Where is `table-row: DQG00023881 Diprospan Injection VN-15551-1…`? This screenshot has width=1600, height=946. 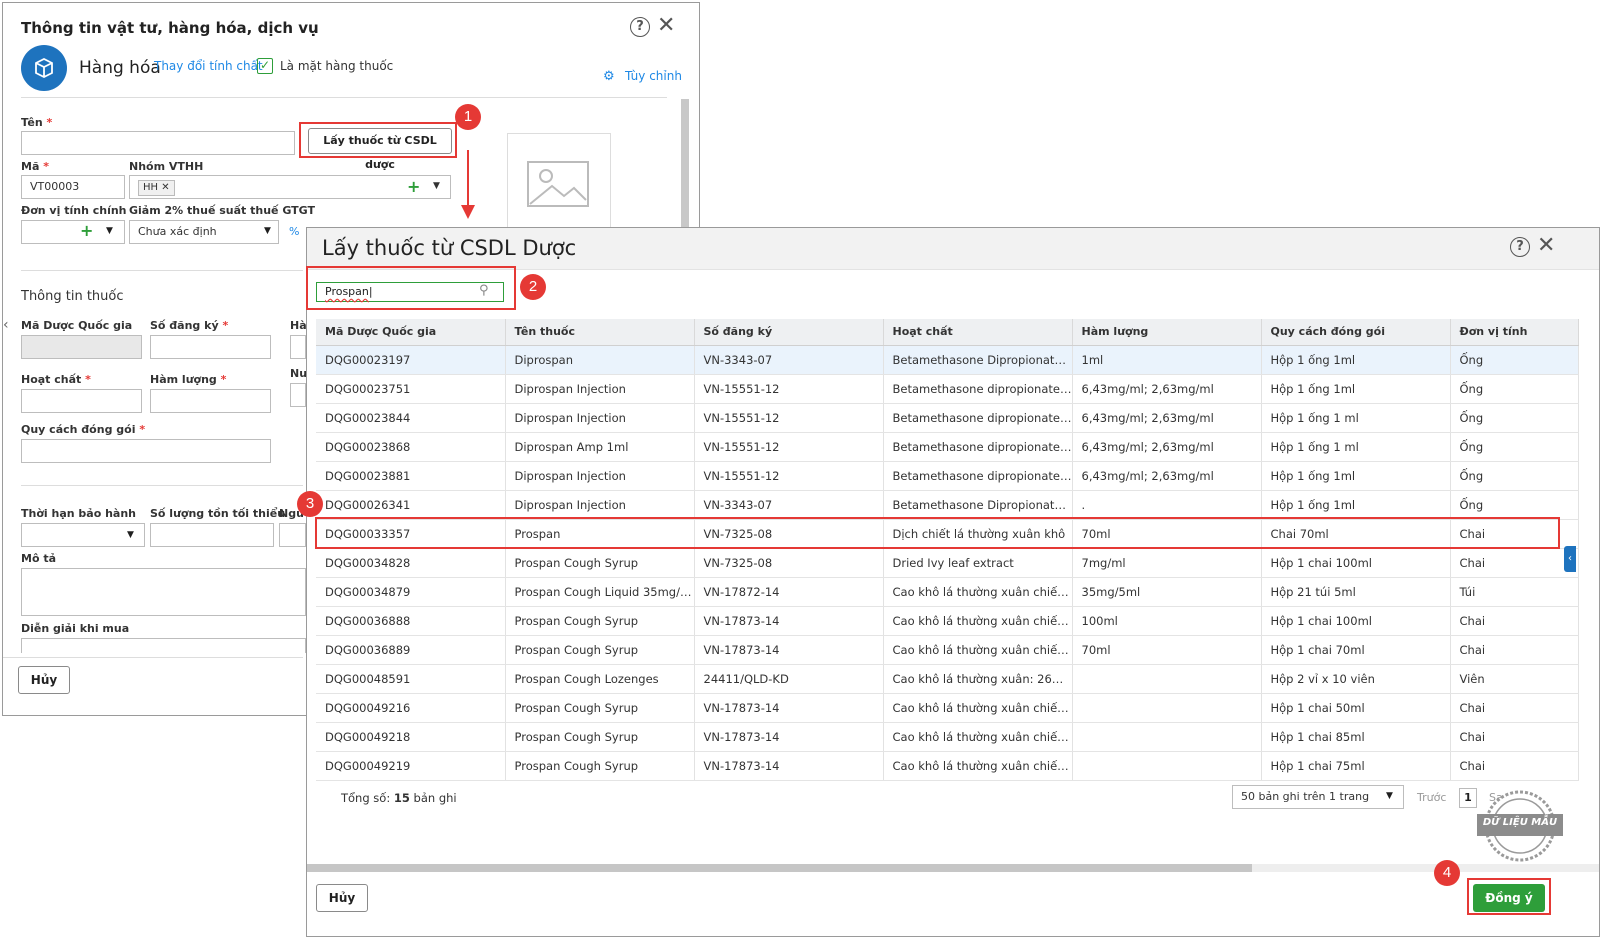
table-row: DQG00023881 Diprospan Injection VN-15551-1… is located at coordinates (947, 476).